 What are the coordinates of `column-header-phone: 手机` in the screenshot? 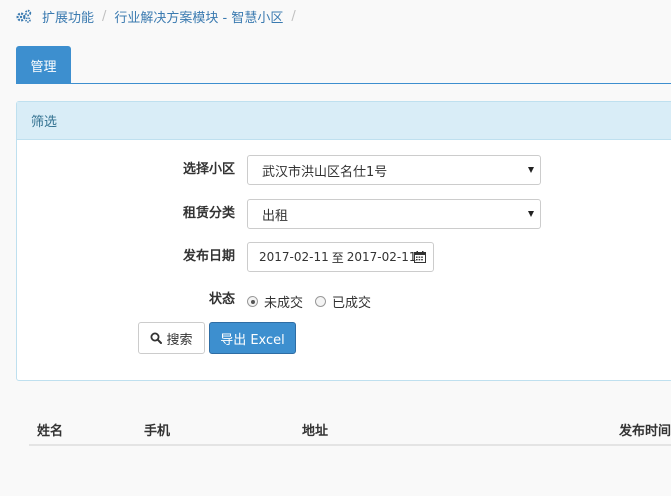 It's located at (157, 431).